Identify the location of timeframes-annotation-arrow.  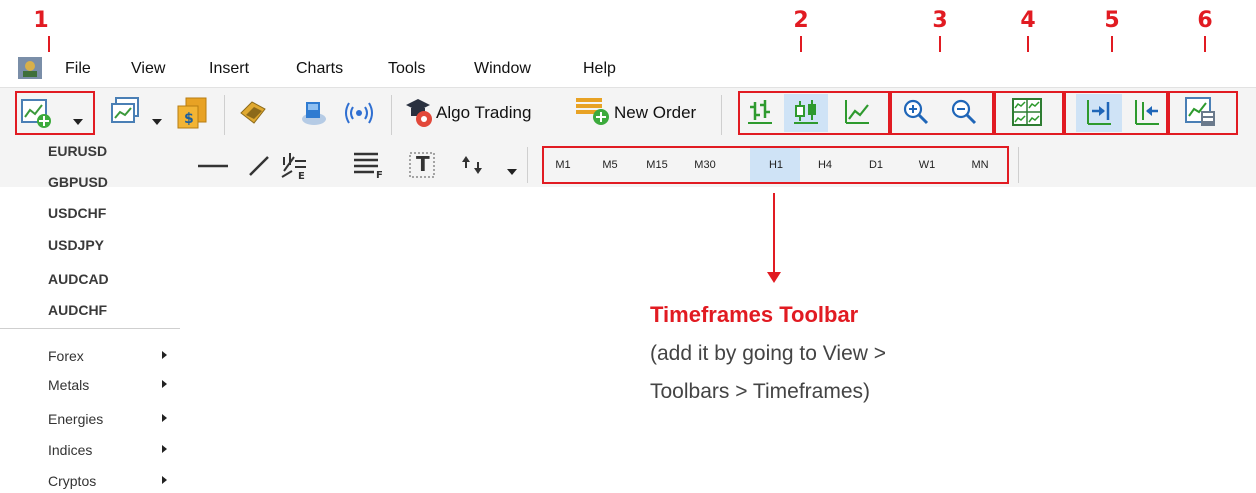
(774, 238).